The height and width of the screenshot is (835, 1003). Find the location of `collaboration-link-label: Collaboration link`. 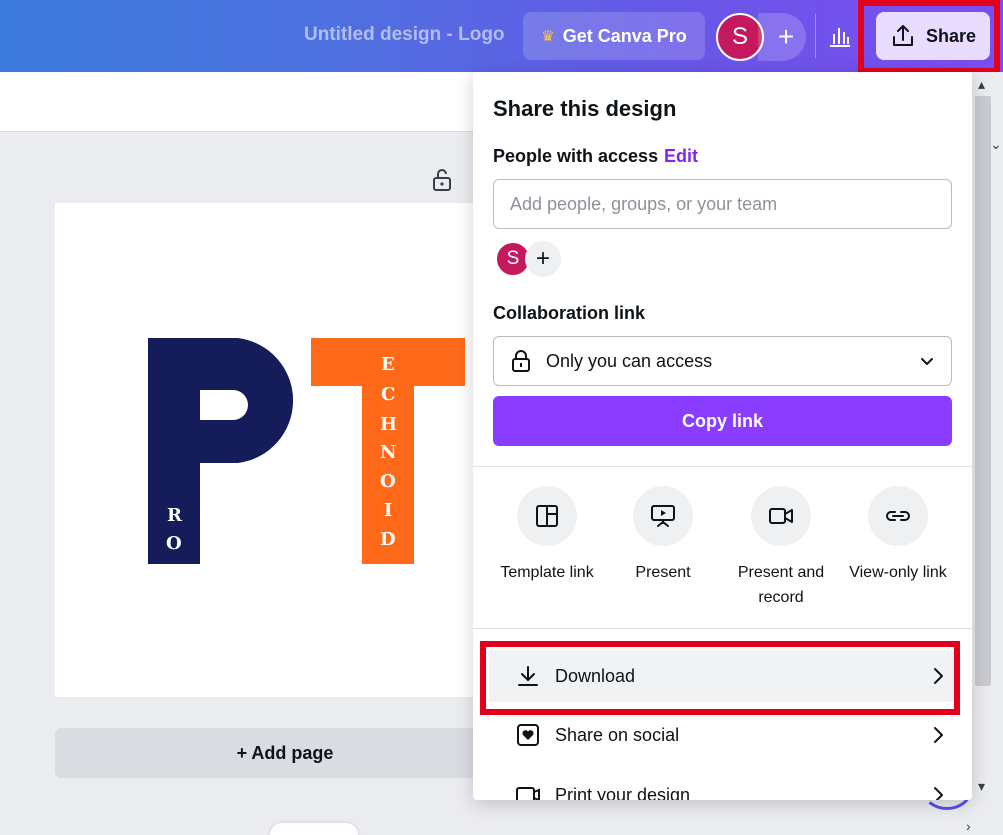

collaboration-link-label: Collaboration link is located at coordinates (569, 313).